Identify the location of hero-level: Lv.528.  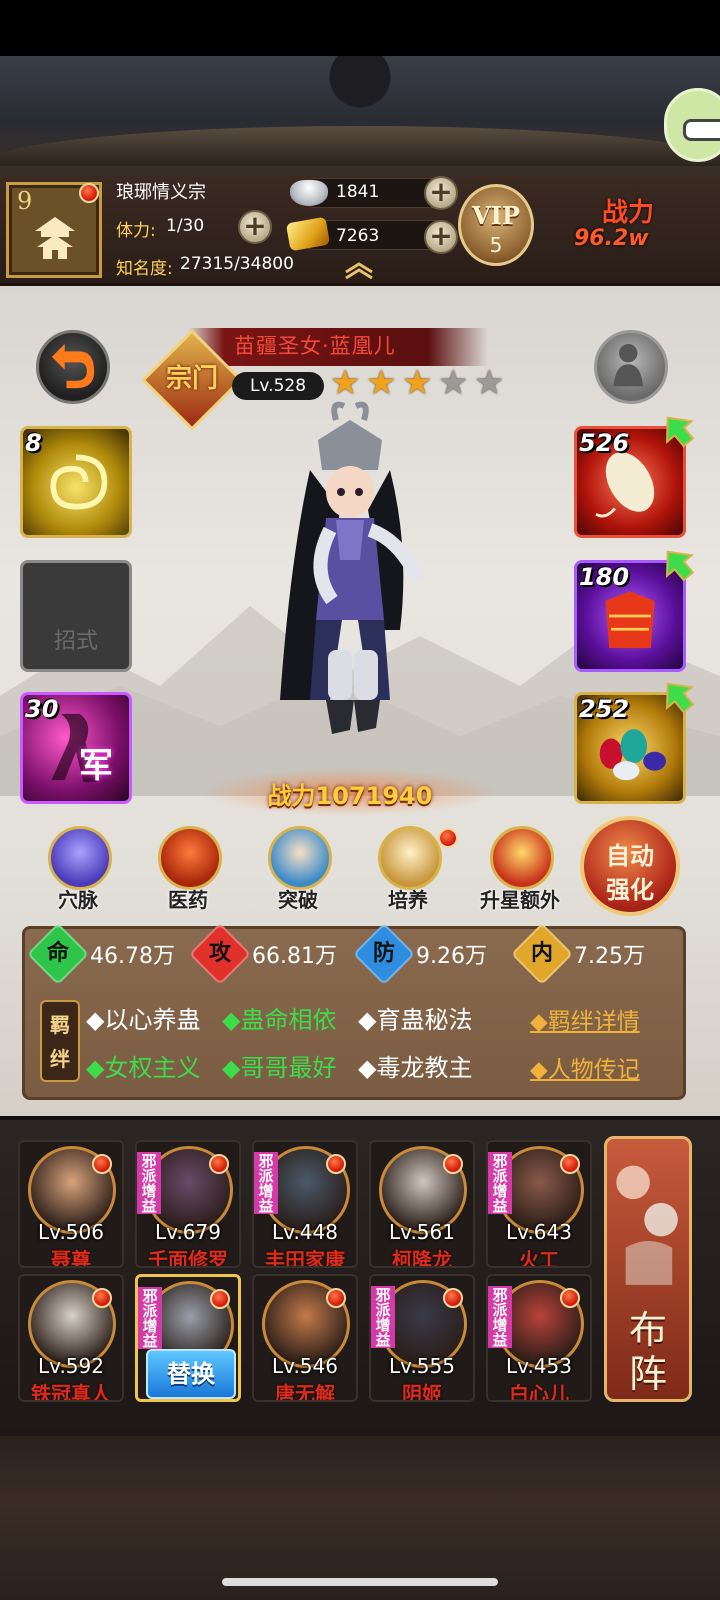
(278, 386).